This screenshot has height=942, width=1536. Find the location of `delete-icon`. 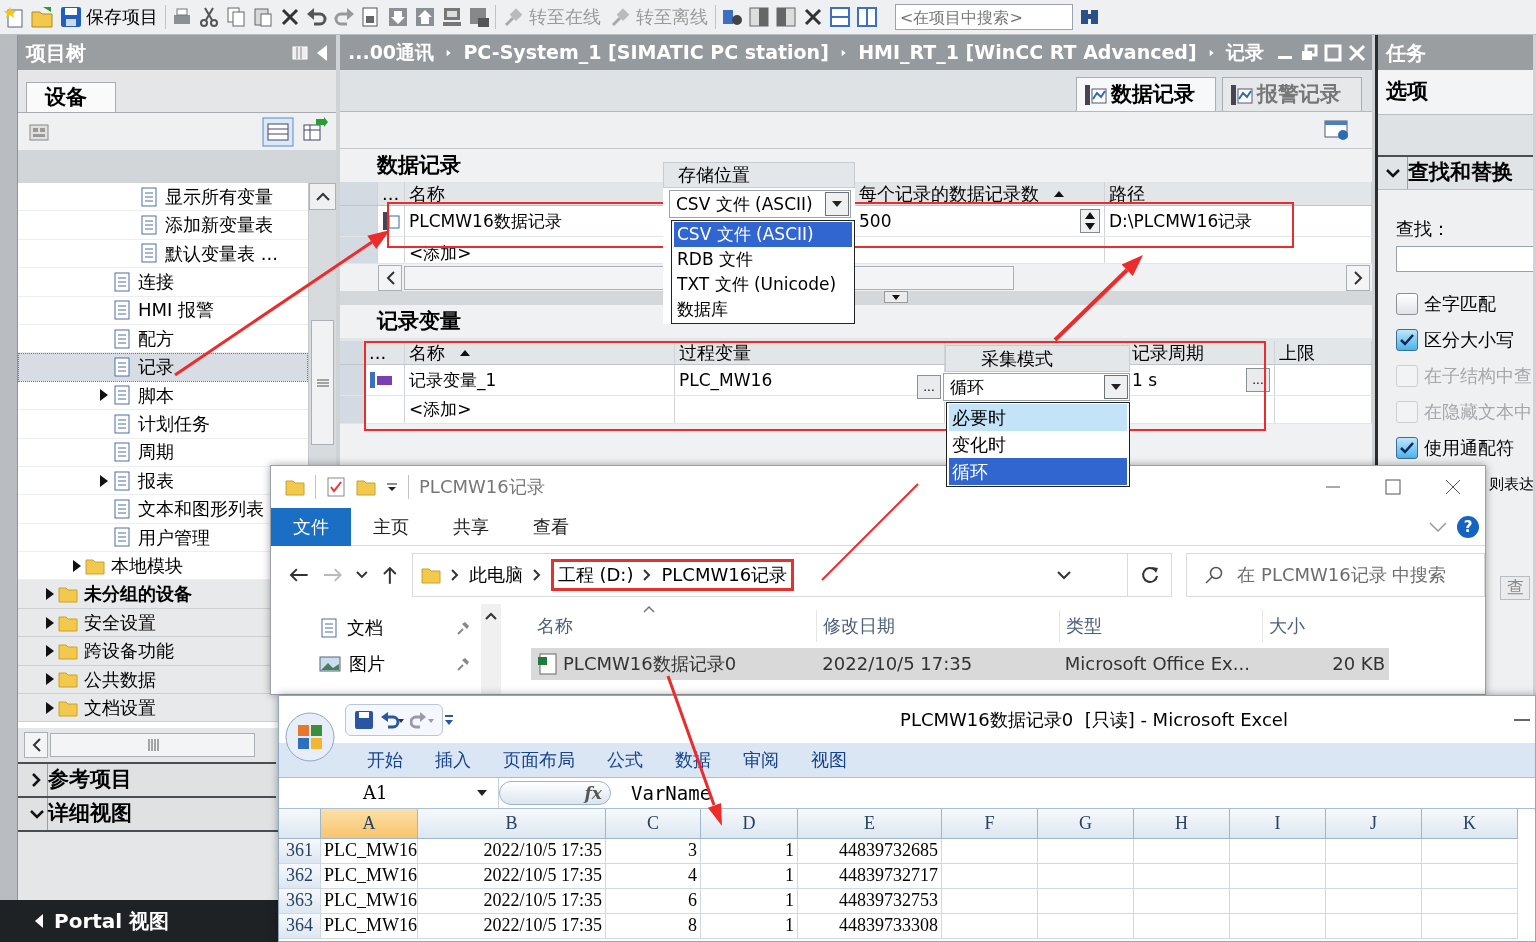

delete-icon is located at coordinates (290, 17).